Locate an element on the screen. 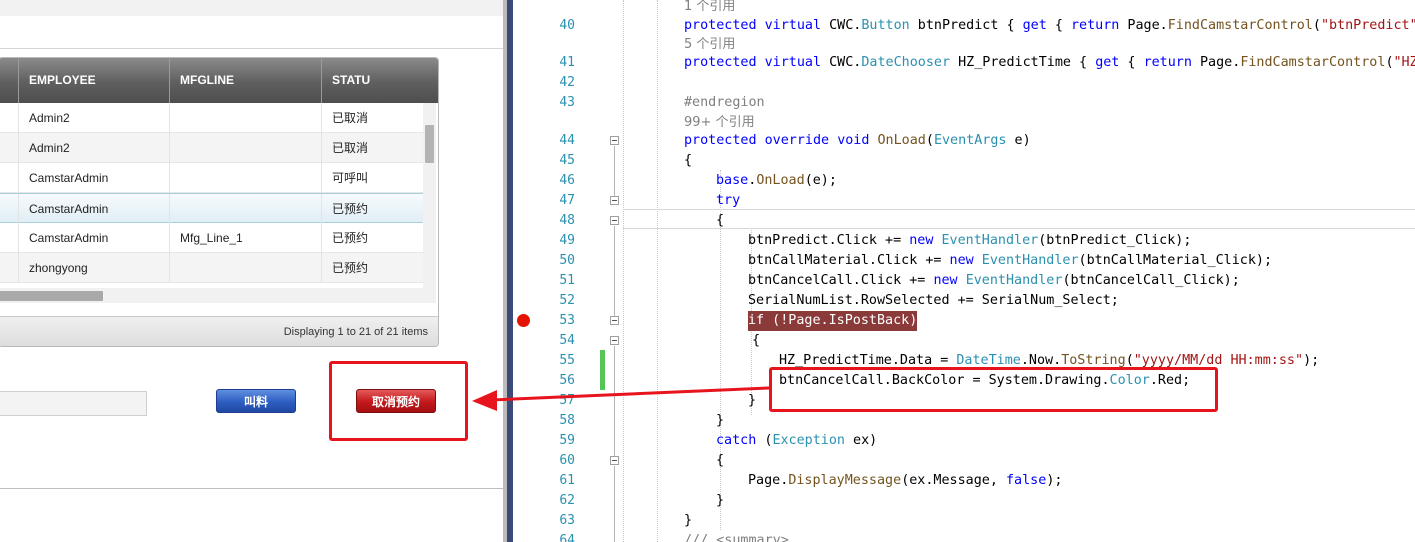  annotation-arrow-icon is located at coordinates (621, 398).